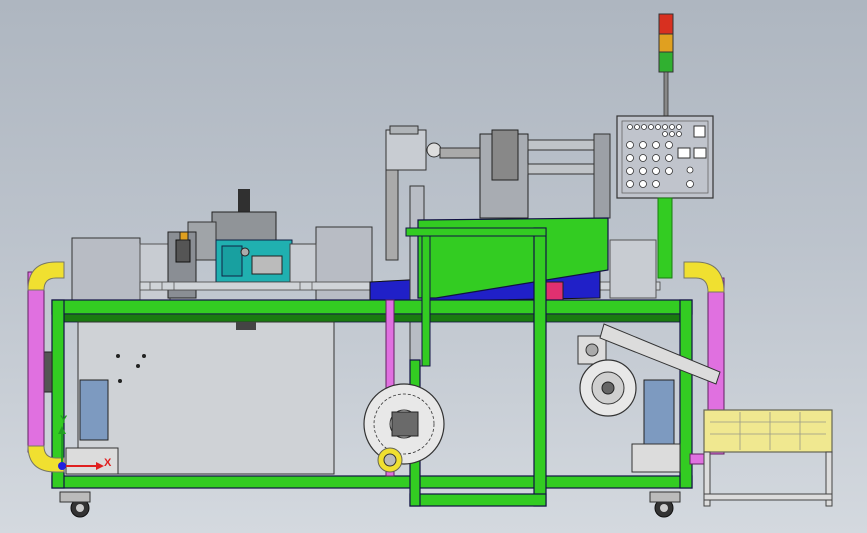 The image size is (867, 533). What do you see at coordinates (108, 463) in the screenshot?
I see `triad-x-label: X` at bounding box center [108, 463].